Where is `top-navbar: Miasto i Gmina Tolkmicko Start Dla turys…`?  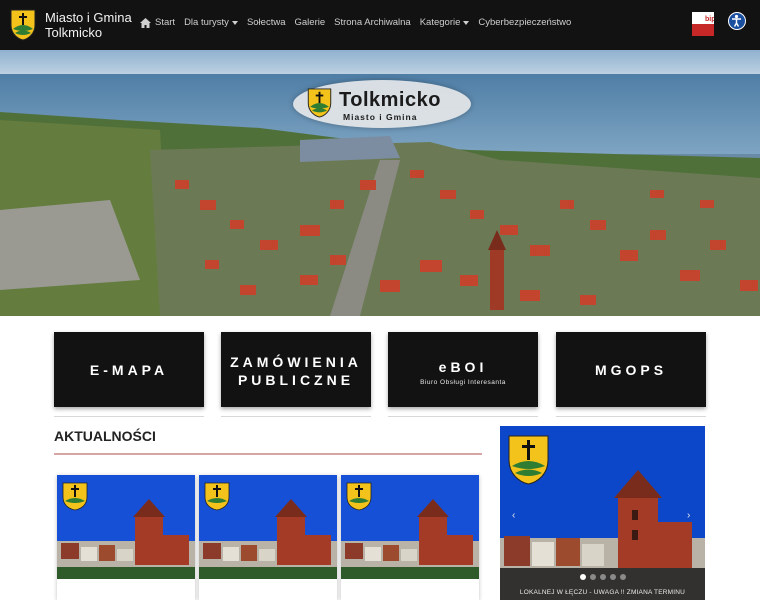 top-navbar: Miasto i Gmina Tolkmicko Start Dla turys… is located at coordinates (380, 25).